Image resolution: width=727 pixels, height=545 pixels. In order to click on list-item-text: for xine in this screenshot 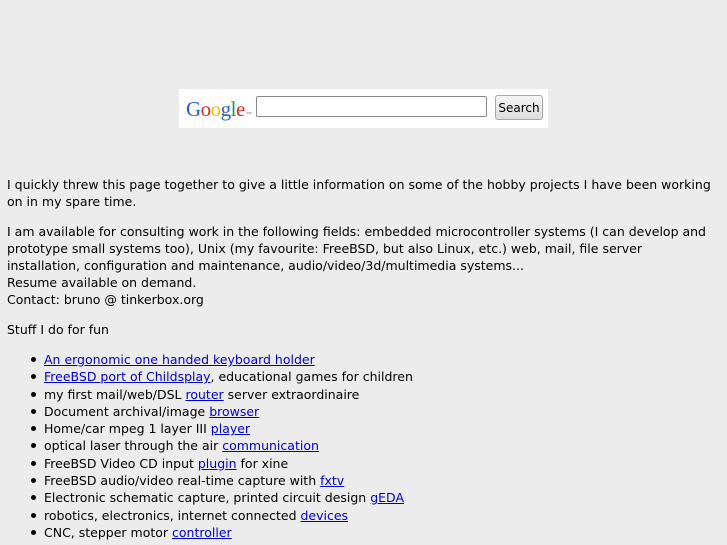, I will do `click(262, 463)`.